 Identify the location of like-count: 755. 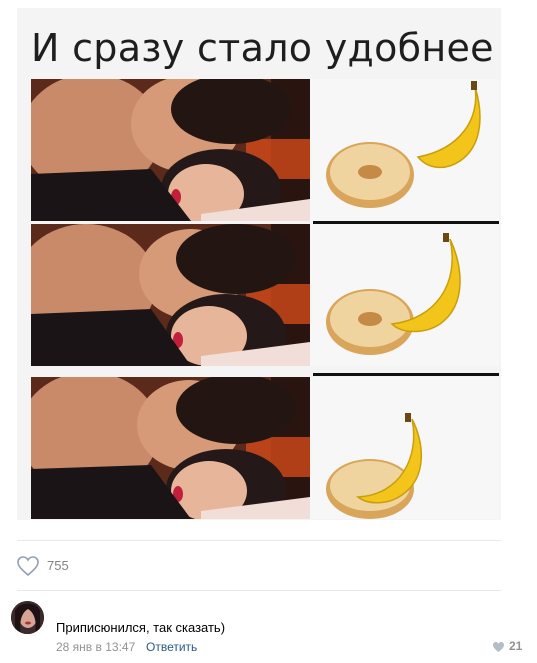
(58, 565).